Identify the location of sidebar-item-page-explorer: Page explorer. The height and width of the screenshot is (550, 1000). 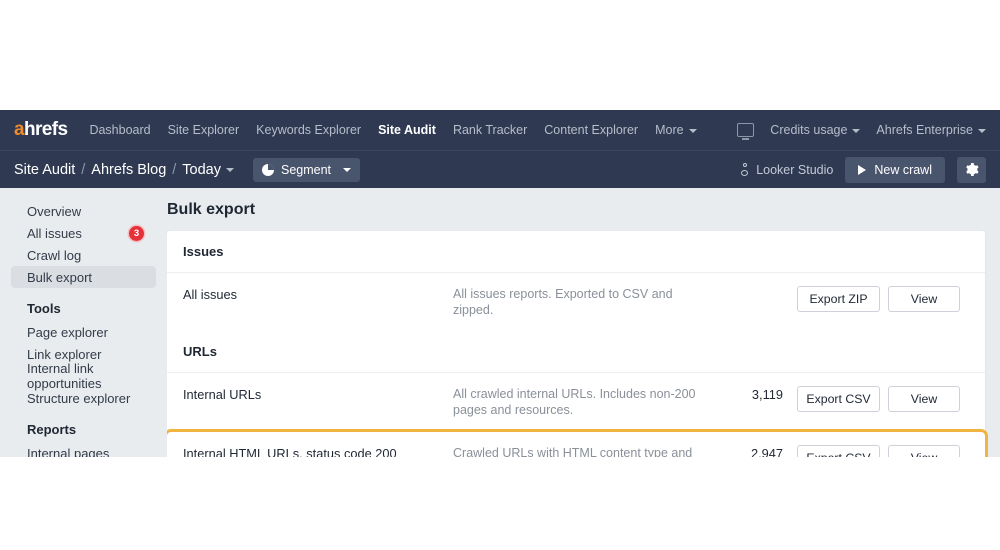
(83, 332).